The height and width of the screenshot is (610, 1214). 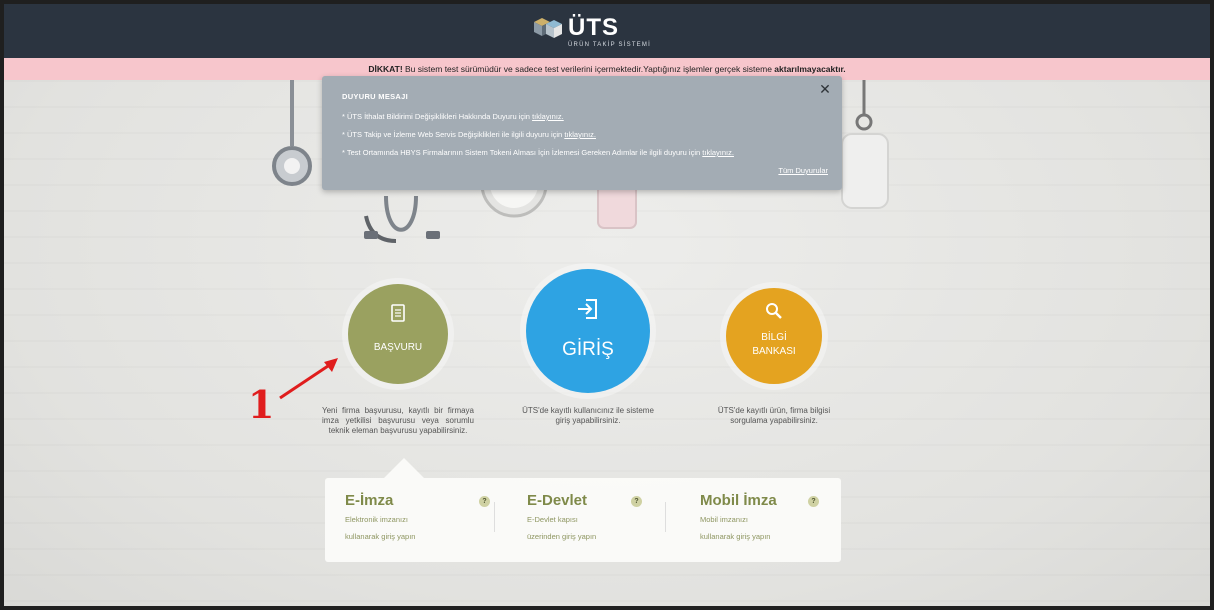 I want to click on giris-button: GİRİŞ, so click(x=588, y=331).